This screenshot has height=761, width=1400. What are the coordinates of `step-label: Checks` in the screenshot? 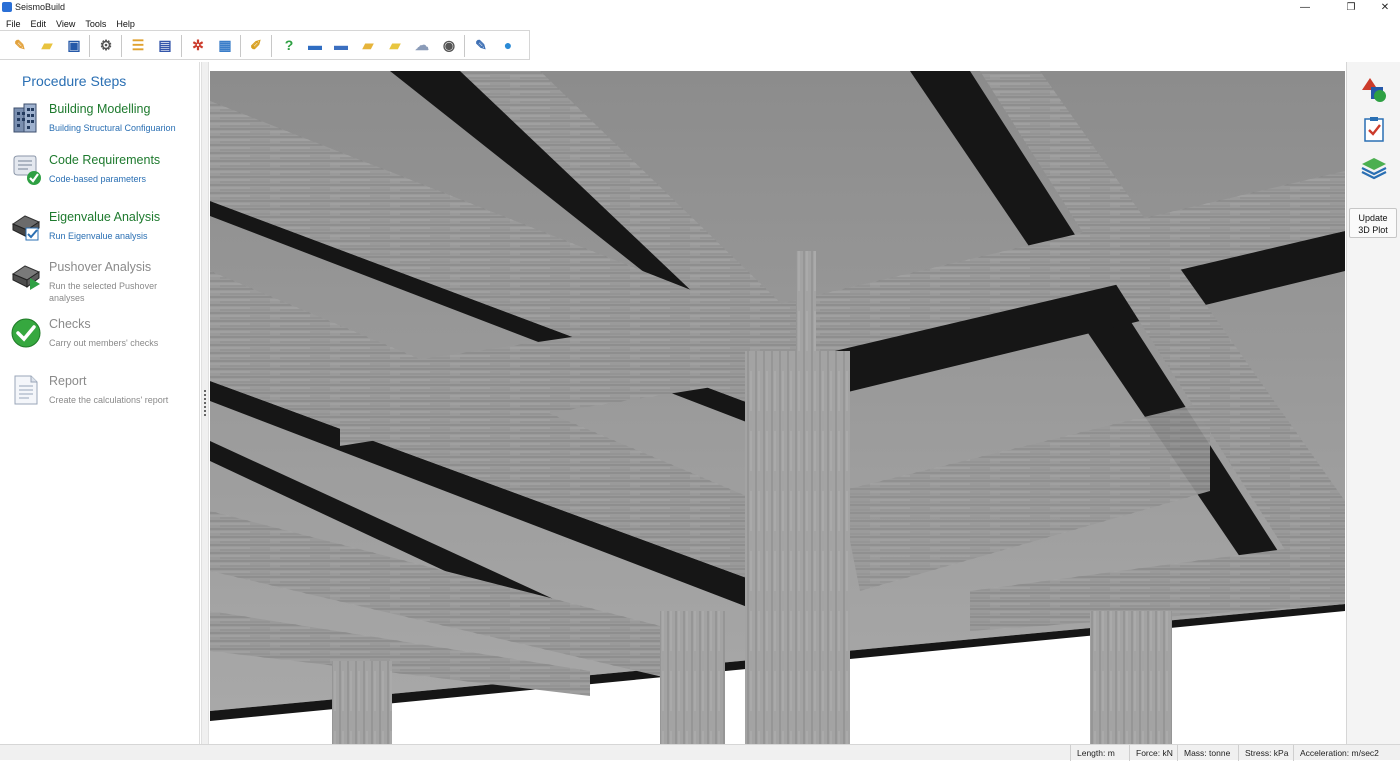 It's located at (70, 324).